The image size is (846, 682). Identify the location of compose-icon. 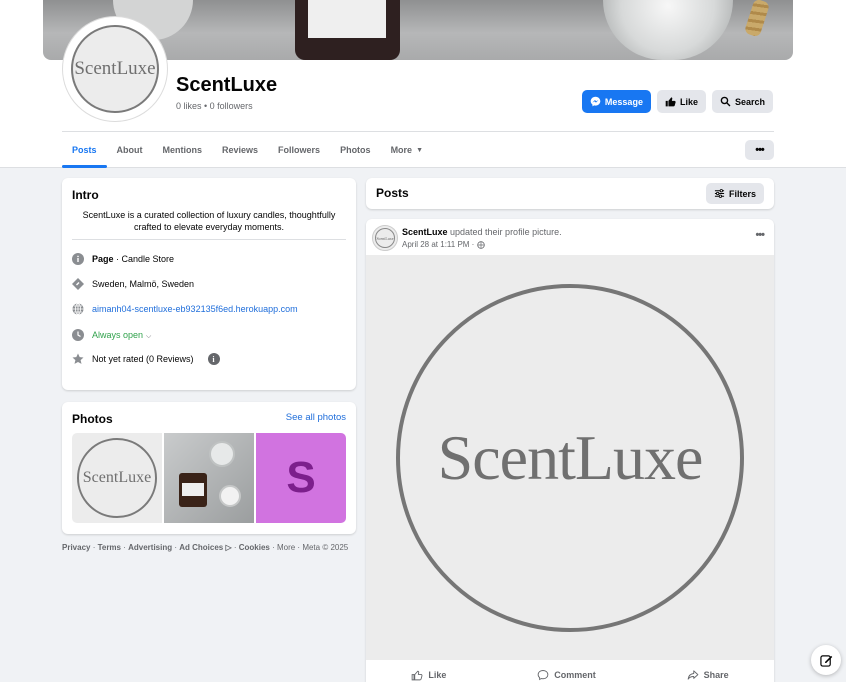
(825, 660).